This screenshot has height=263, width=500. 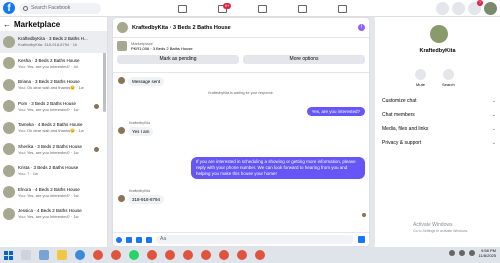 I want to click on message-row: 318-918-8794, so click(x=141, y=199).